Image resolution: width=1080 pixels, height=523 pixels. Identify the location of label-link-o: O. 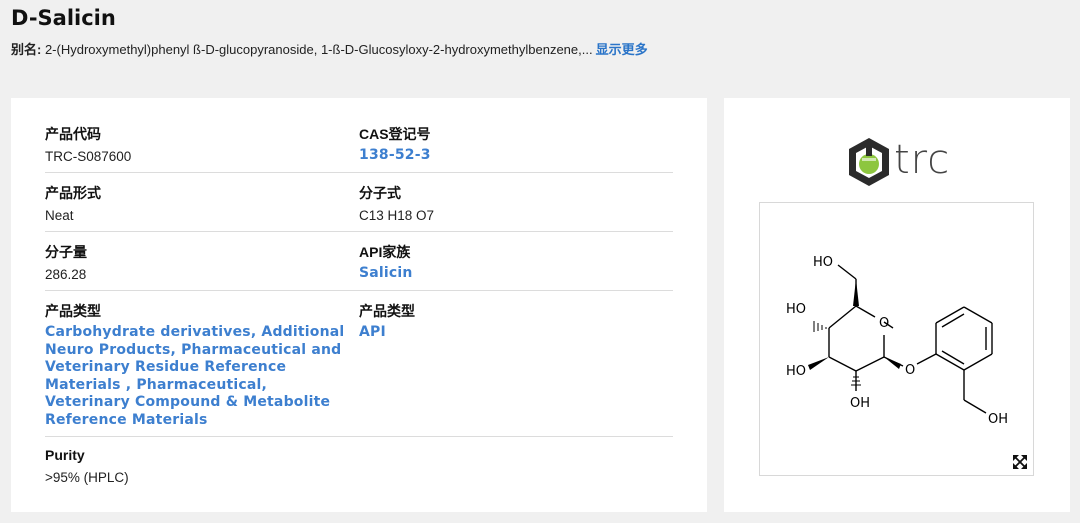
(910, 370).